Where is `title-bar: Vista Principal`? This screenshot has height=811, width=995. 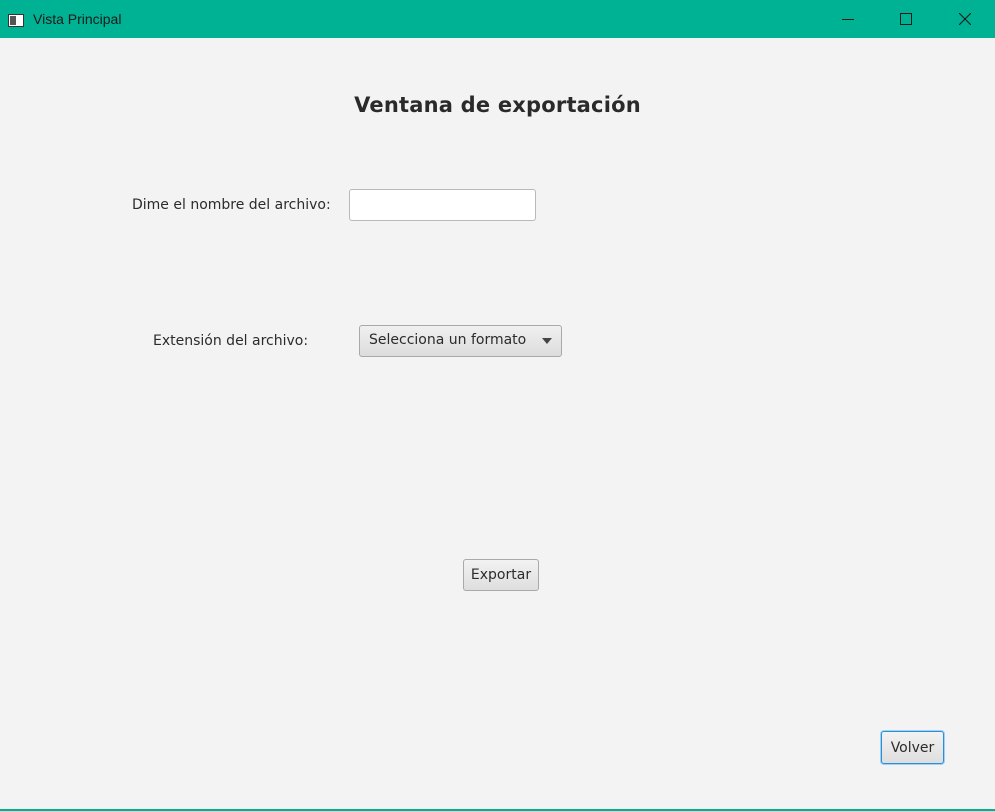 title-bar: Vista Principal is located at coordinates (497, 19).